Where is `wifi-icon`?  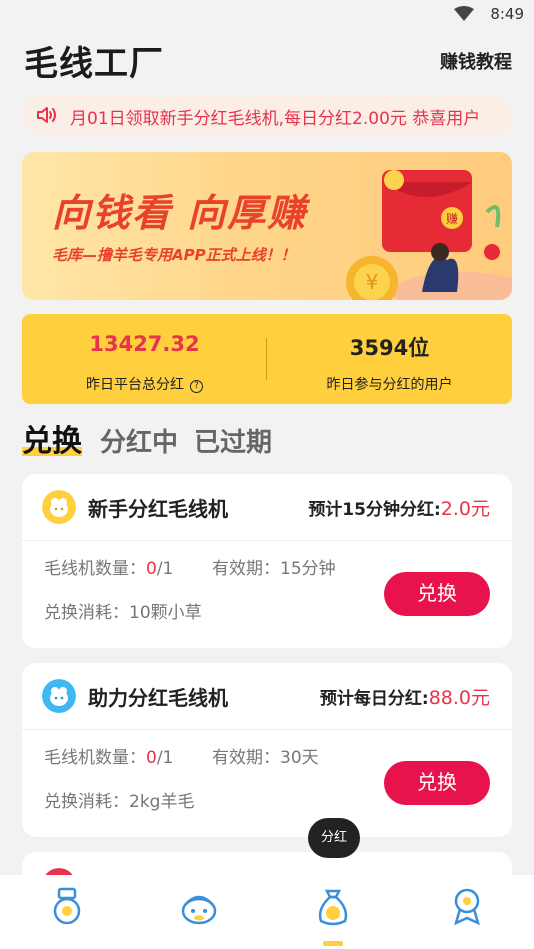
wifi-icon is located at coordinates (464, 13).